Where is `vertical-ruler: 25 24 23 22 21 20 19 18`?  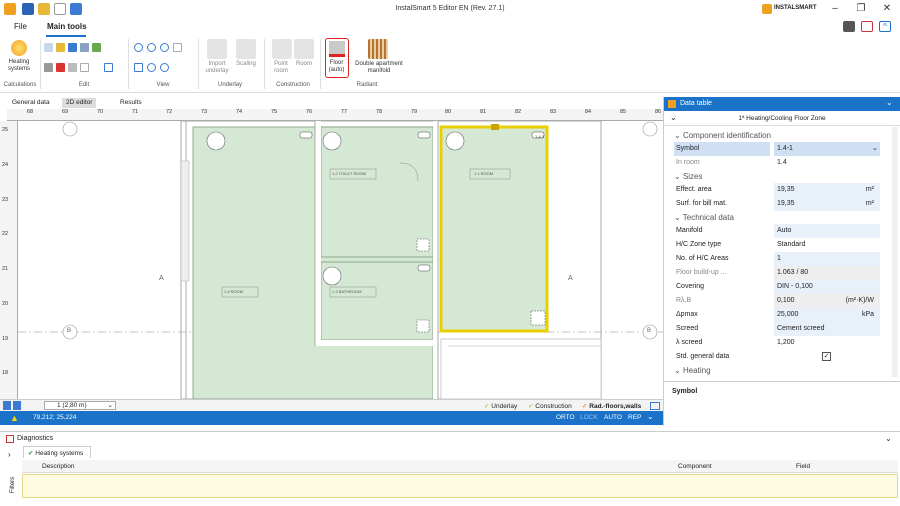 vertical-ruler: 25 24 23 22 21 20 19 18 is located at coordinates (9, 260).